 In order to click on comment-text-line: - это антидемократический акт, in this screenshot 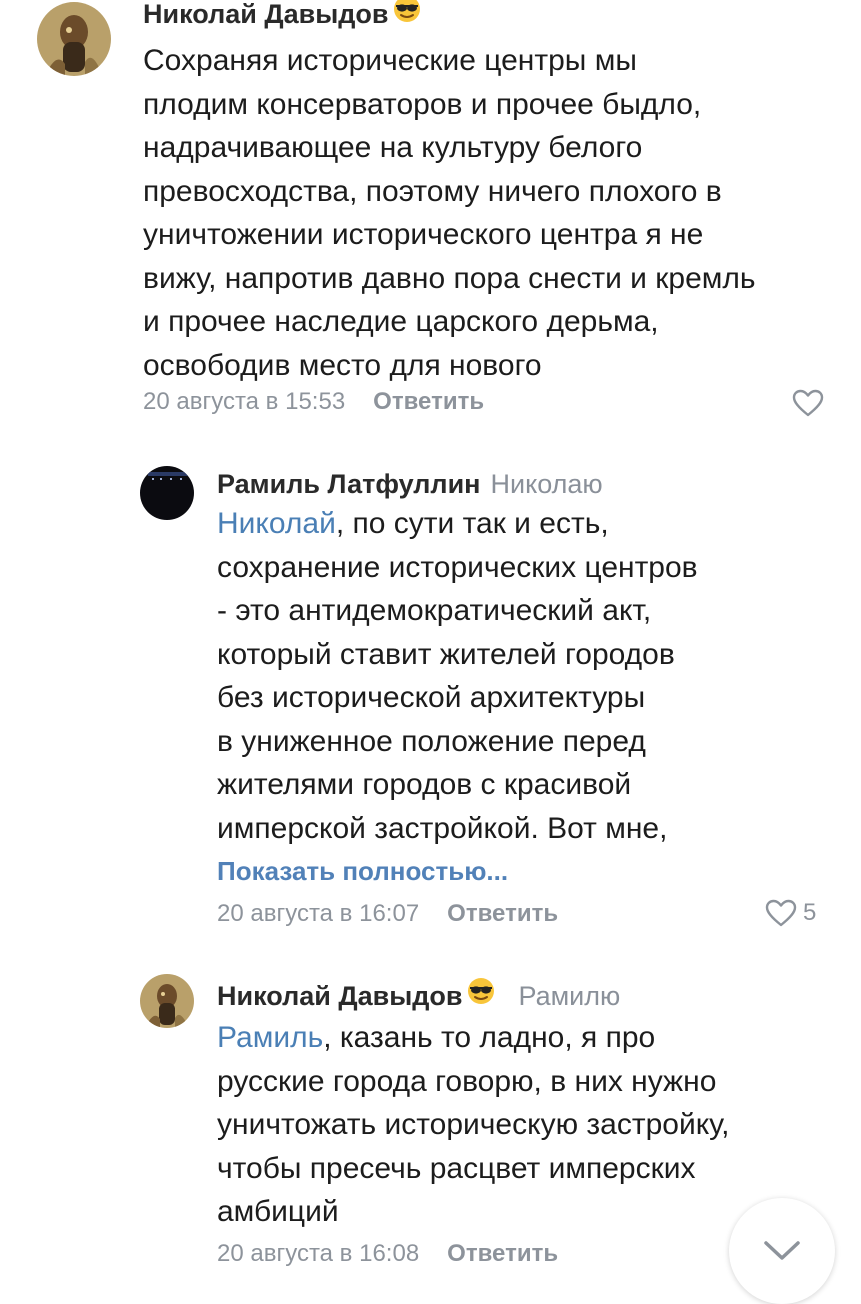, I will do `click(434, 610)`.